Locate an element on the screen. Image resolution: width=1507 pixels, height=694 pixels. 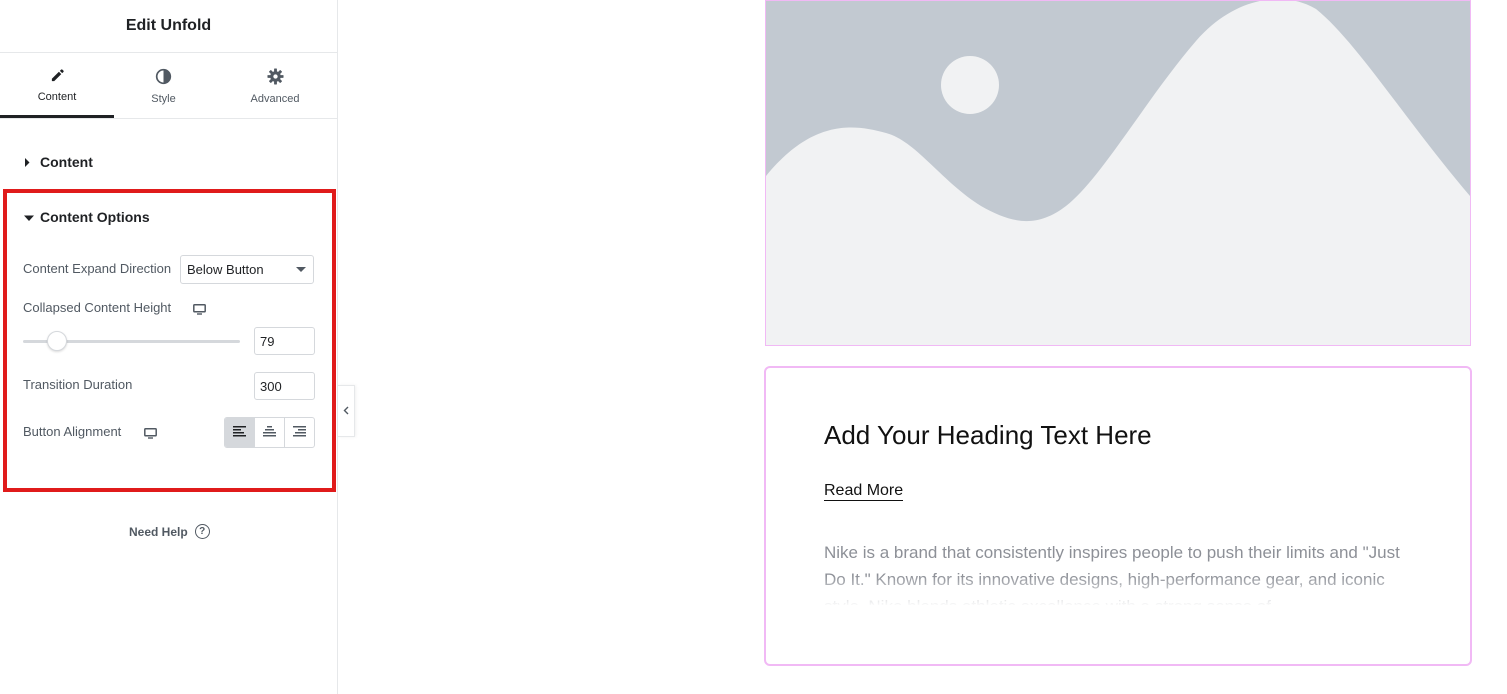
expand-direction-value: Below Button is located at coordinates (225, 269).